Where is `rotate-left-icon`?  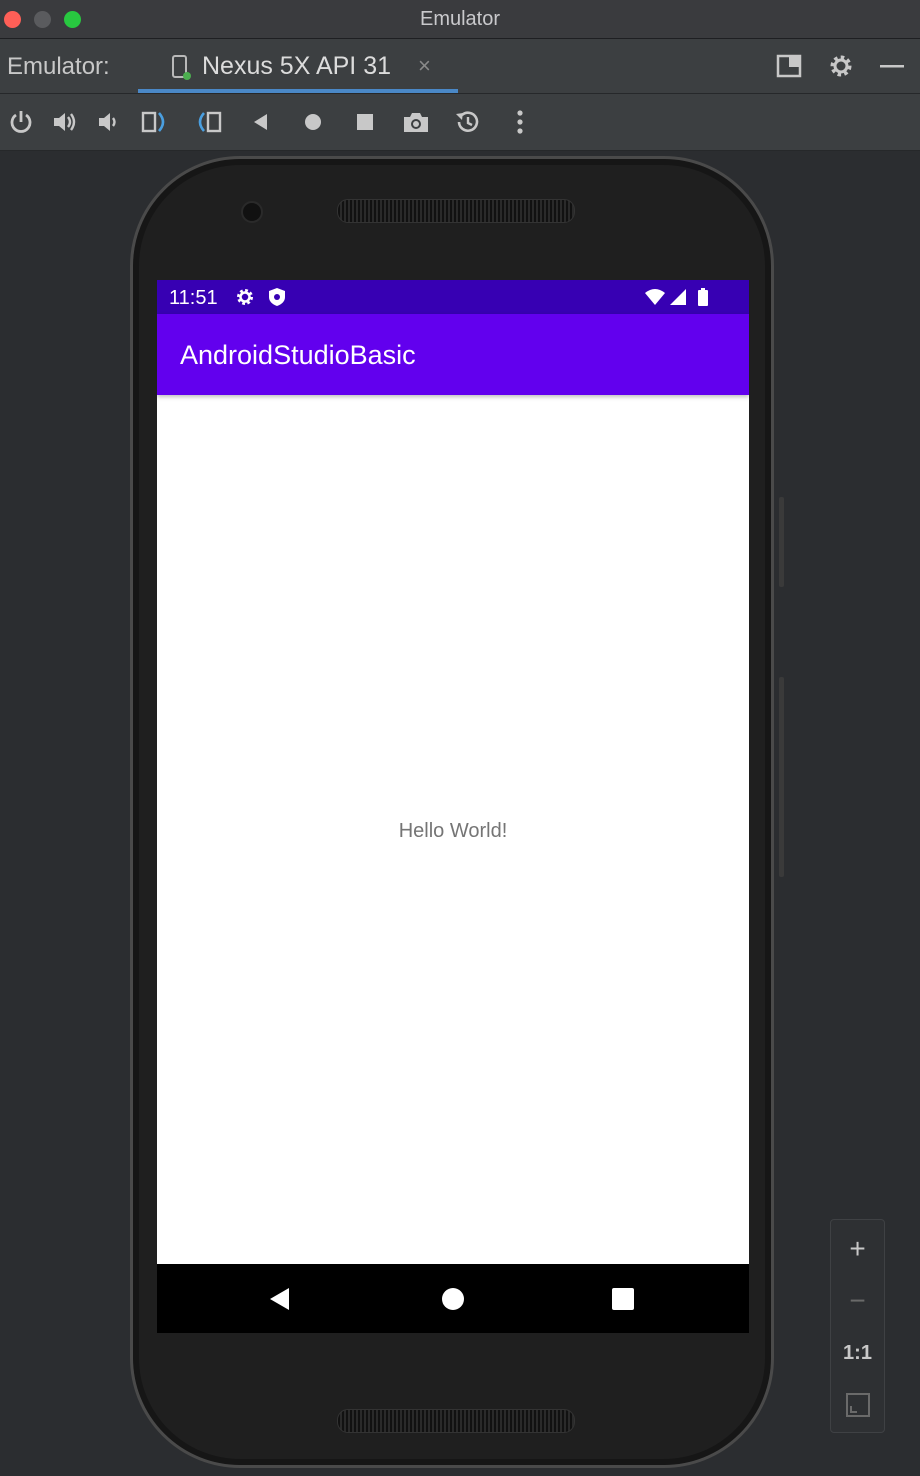 rotate-left-icon is located at coordinates (155, 122).